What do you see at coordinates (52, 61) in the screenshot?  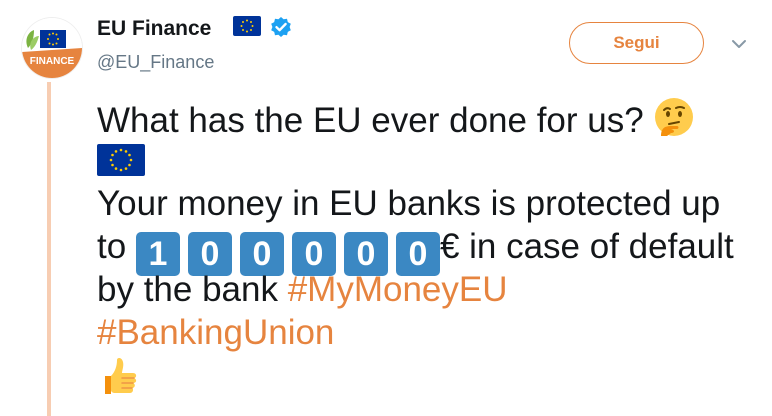 I see `avatar-label: FINANCE` at bounding box center [52, 61].